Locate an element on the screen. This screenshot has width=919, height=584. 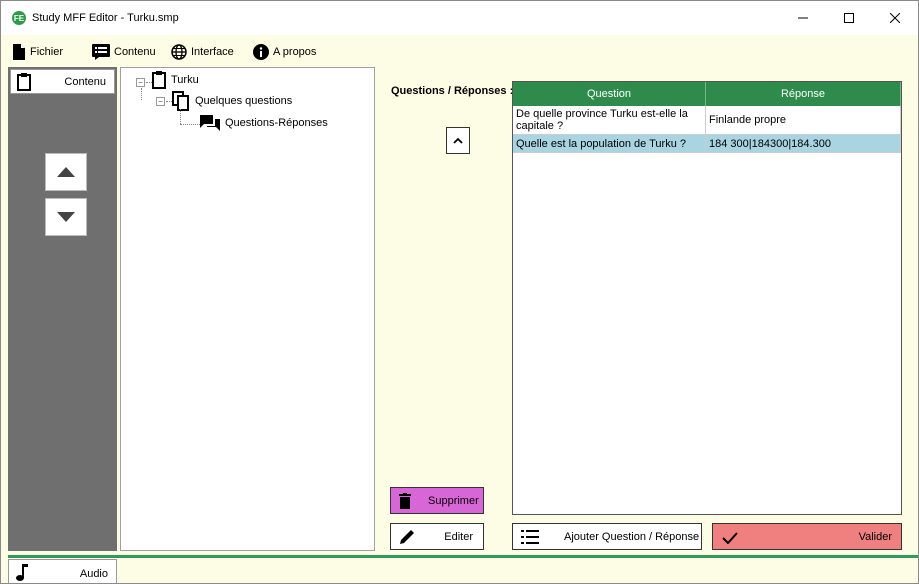
menu-apropos: A propos is located at coordinates (284, 52).